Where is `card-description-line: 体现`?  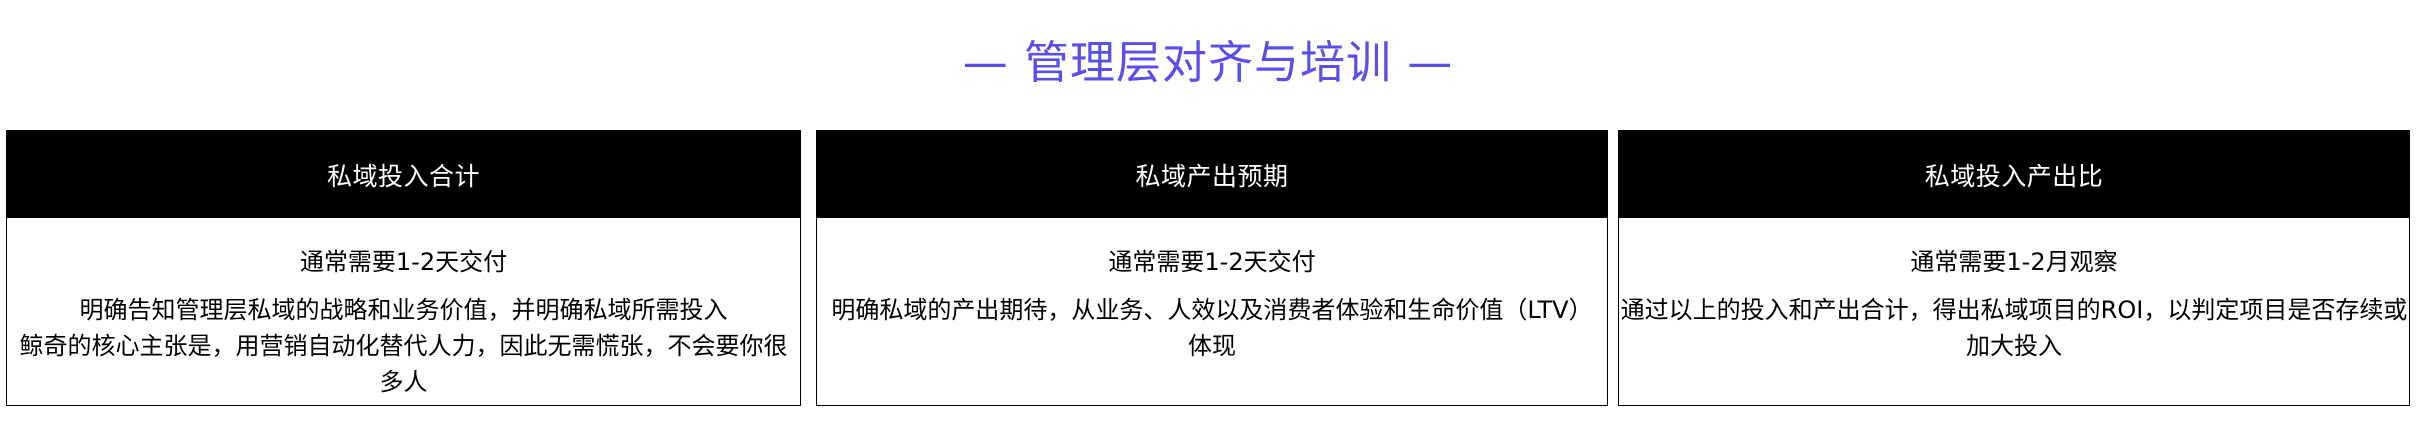
card-description-line: 体现 is located at coordinates (1212, 346).